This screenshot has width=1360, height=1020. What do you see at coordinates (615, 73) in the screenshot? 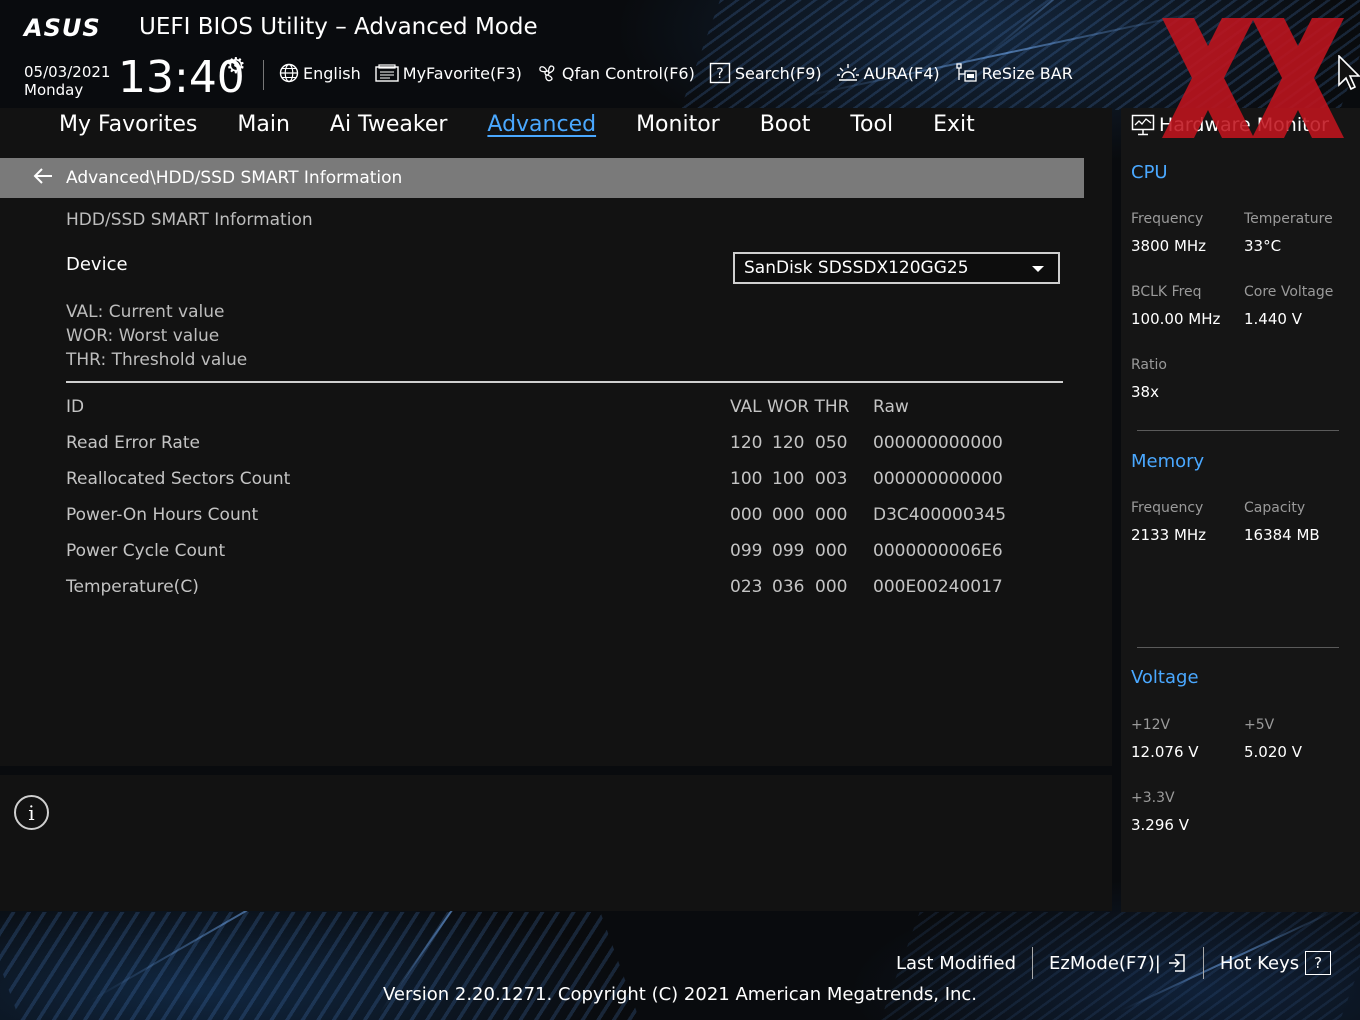
I see `qfan-control-button: Qfan Control(F6)` at bounding box center [615, 73].